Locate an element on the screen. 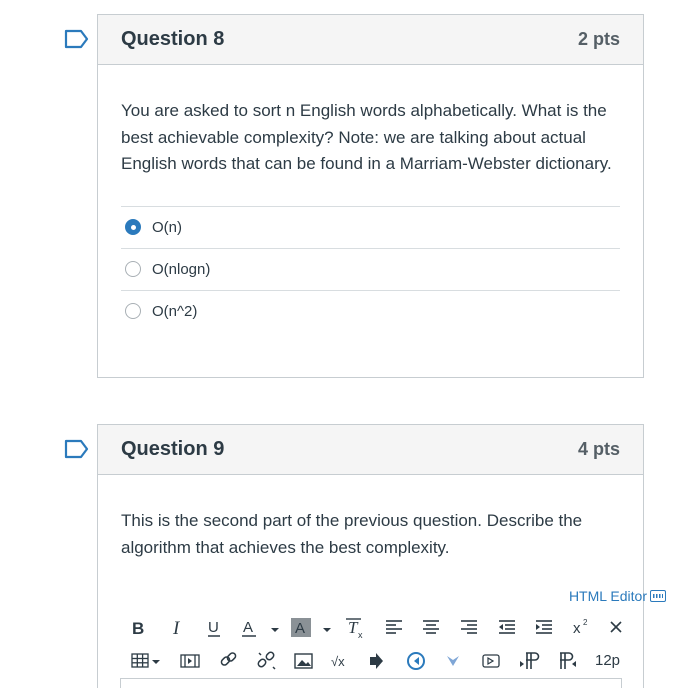  answer-option-1: O(n) is located at coordinates (370, 226).